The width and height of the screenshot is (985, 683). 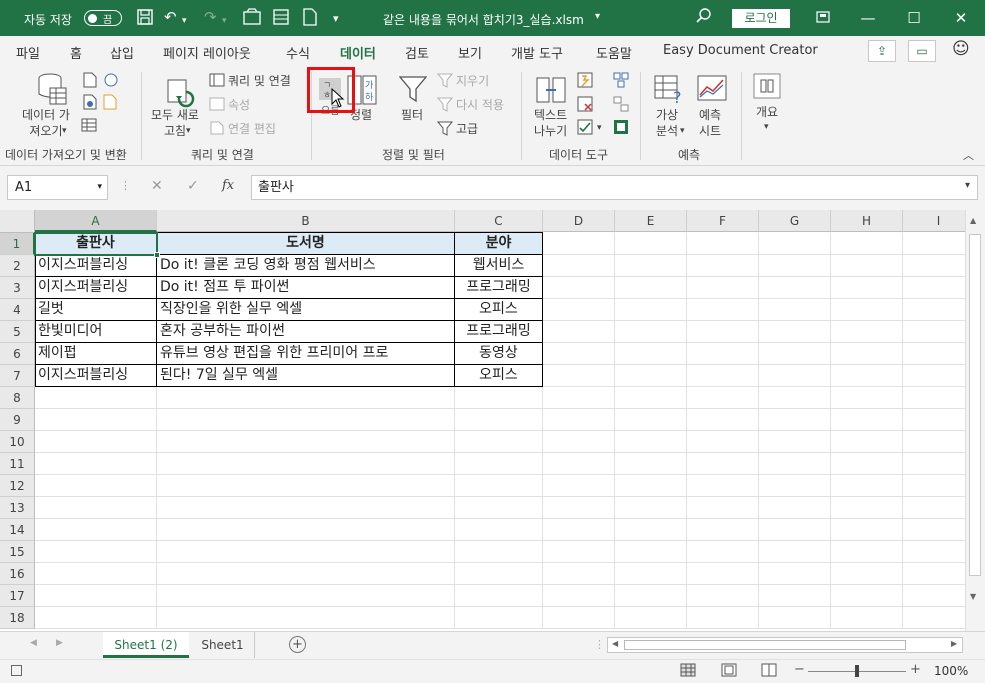 I want to click on queries-connections-icon, so click(x=217, y=81).